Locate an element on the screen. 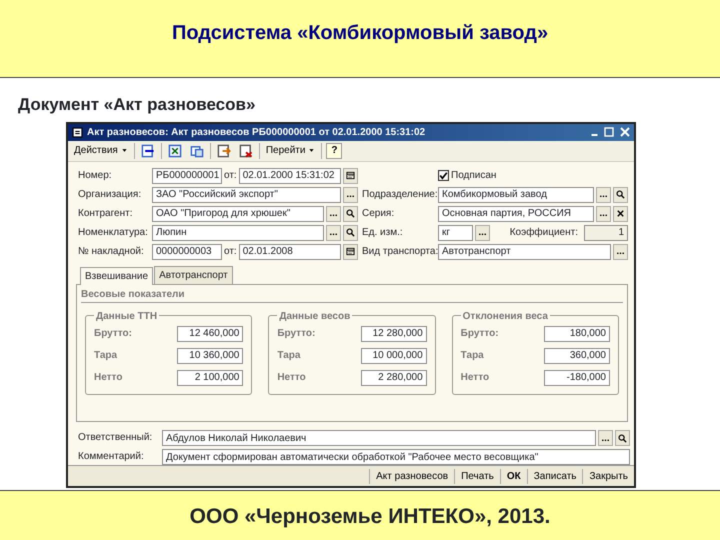 The height and width of the screenshot is (540, 720). field-label: Номенклатура: is located at coordinates (113, 233).